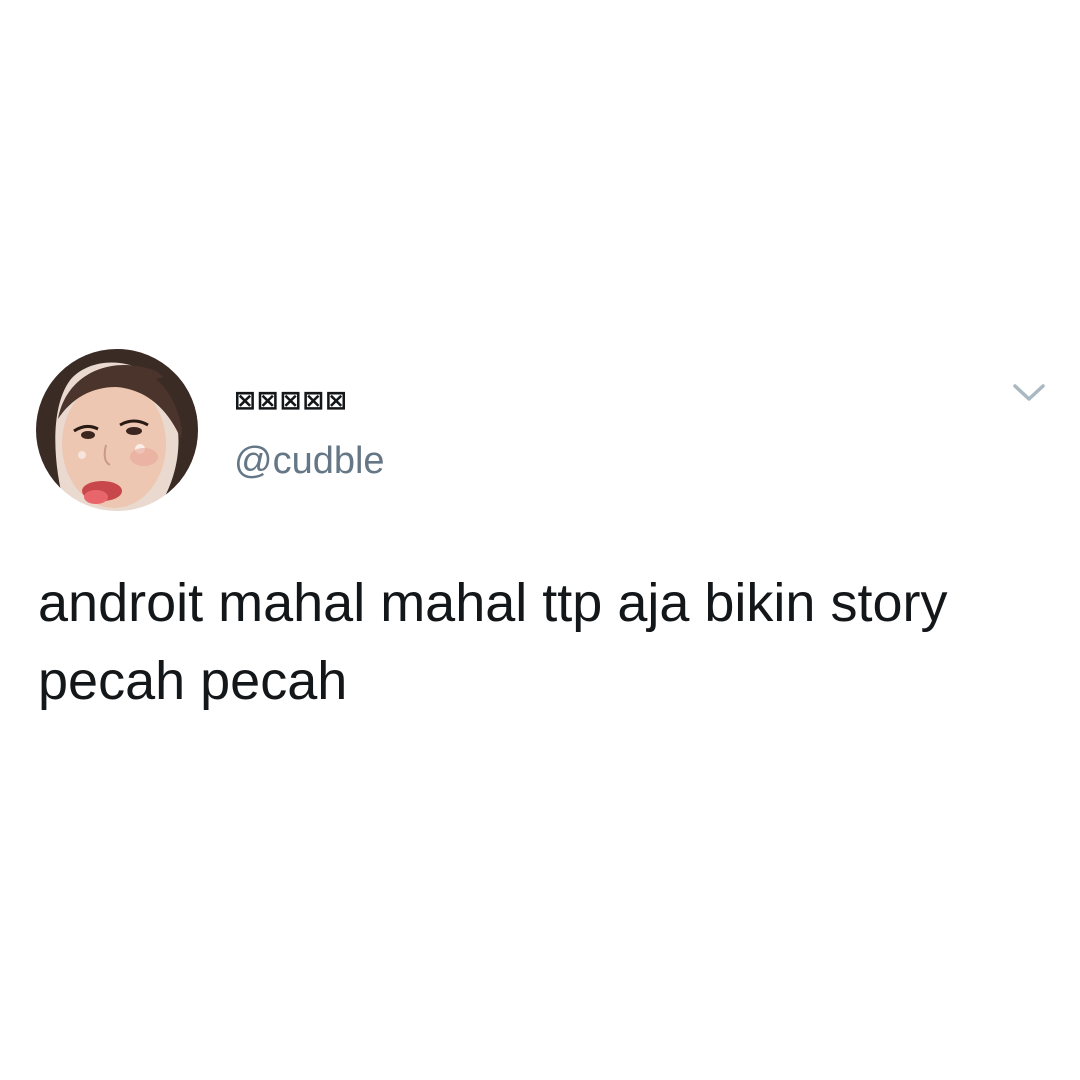 The height and width of the screenshot is (1080, 1080). I want to click on display-name: ⊠⊠⊠⊠⊠, so click(291, 401).